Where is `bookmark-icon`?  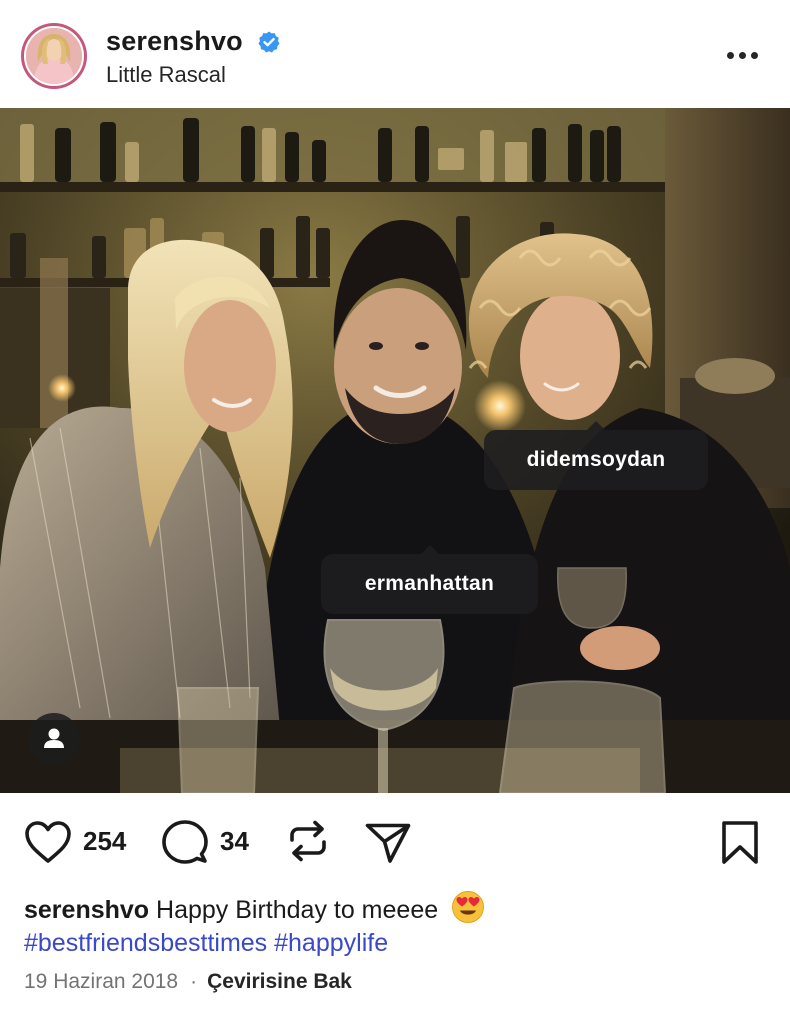 bookmark-icon is located at coordinates (740, 843).